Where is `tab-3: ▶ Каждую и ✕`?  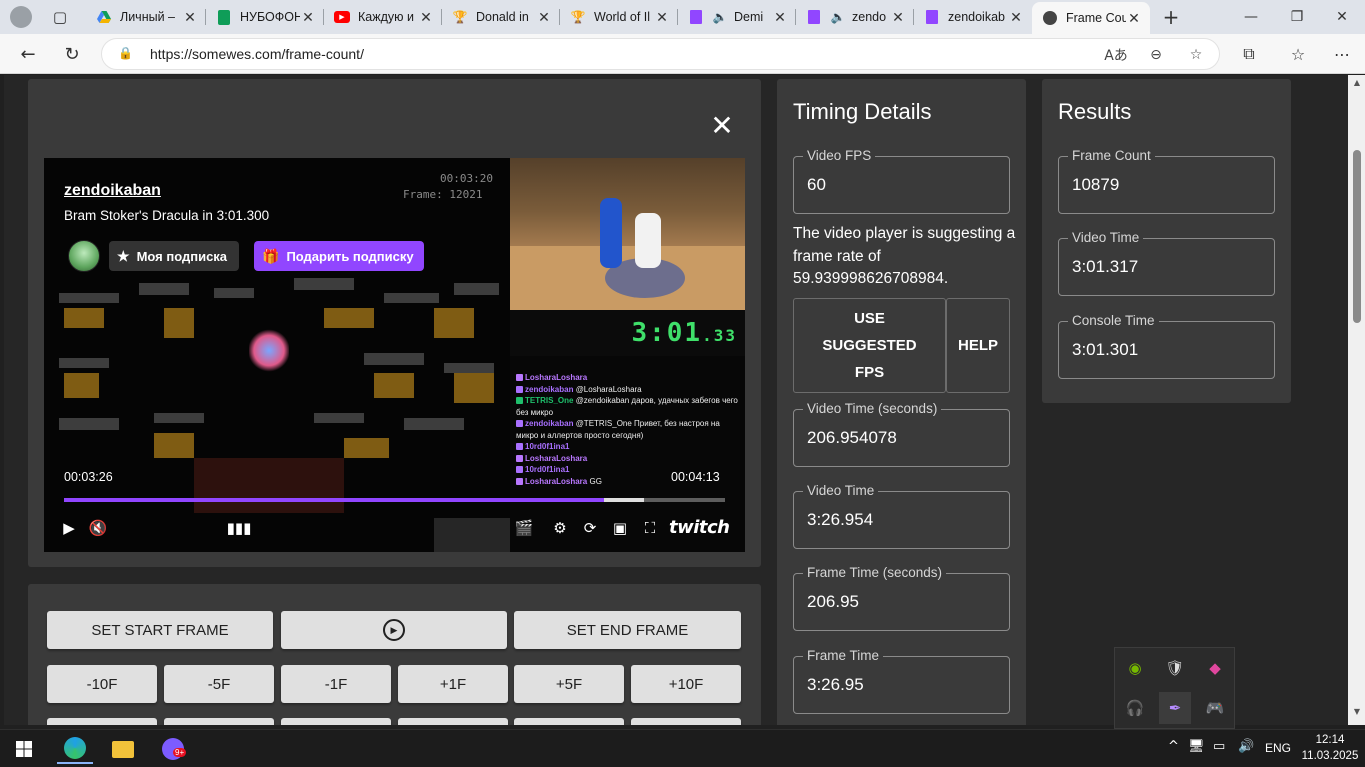
tab-3: ▶ Каждую и ✕ is located at coordinates (383, 17).